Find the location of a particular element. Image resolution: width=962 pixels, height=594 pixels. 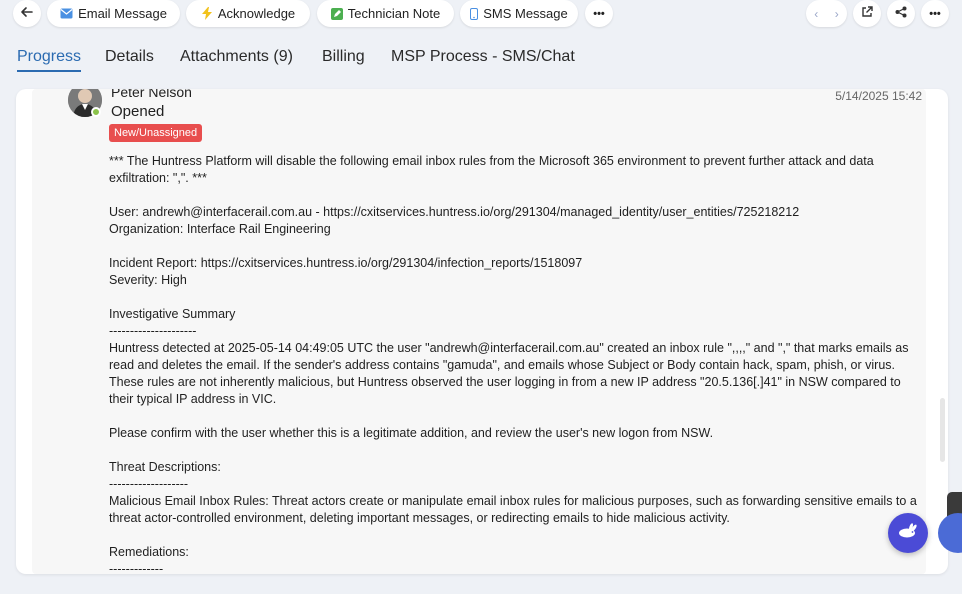

more-actions-button: ••• is located at coordinates (599, 13).